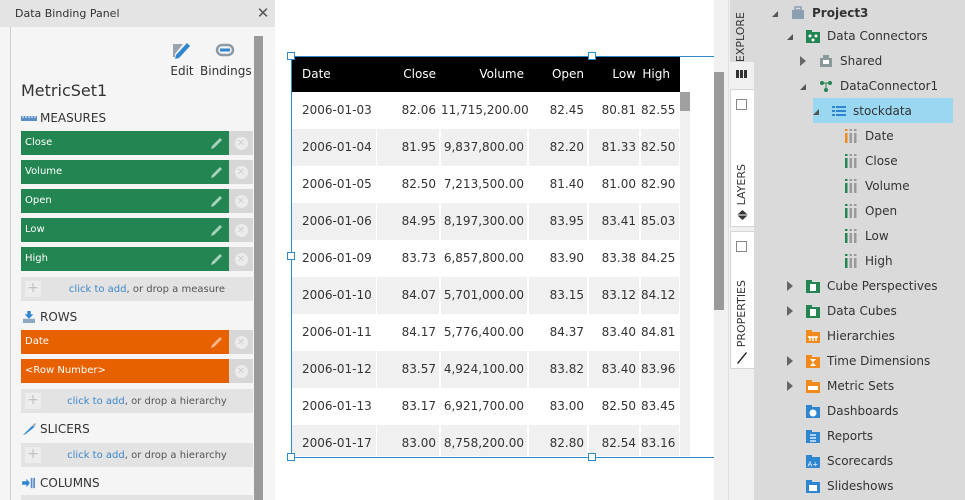  Describe the element at coordinates (685, 101) in the screenshot. I see `grid-scrollbar-thumb` at that location.